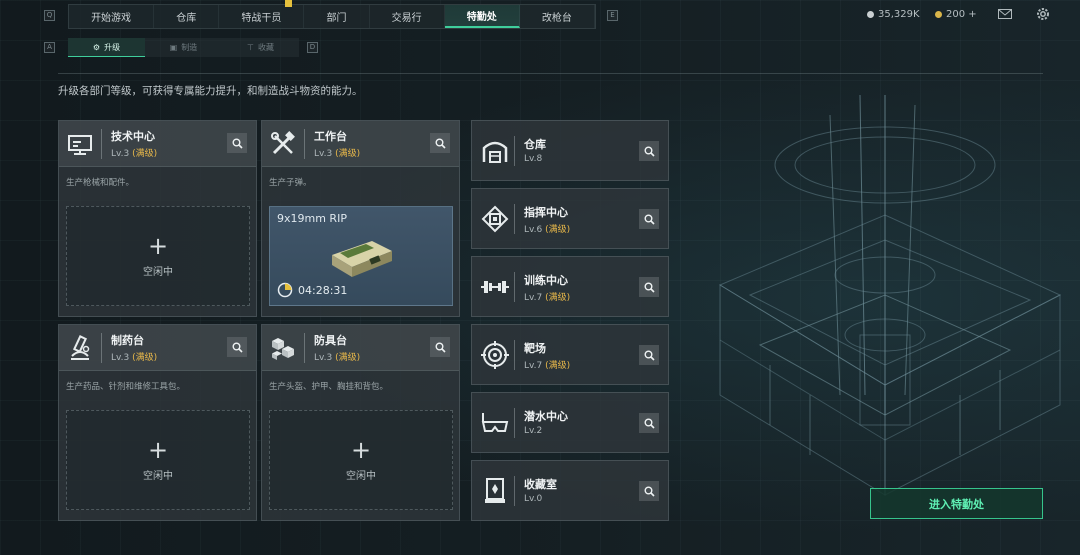 The image size is (1080, 555). Describe the element at coordinates (570, 218) in the screenshot. I see `dept-command-center: 指挥中心 Lv.6 (满级)` at that location.